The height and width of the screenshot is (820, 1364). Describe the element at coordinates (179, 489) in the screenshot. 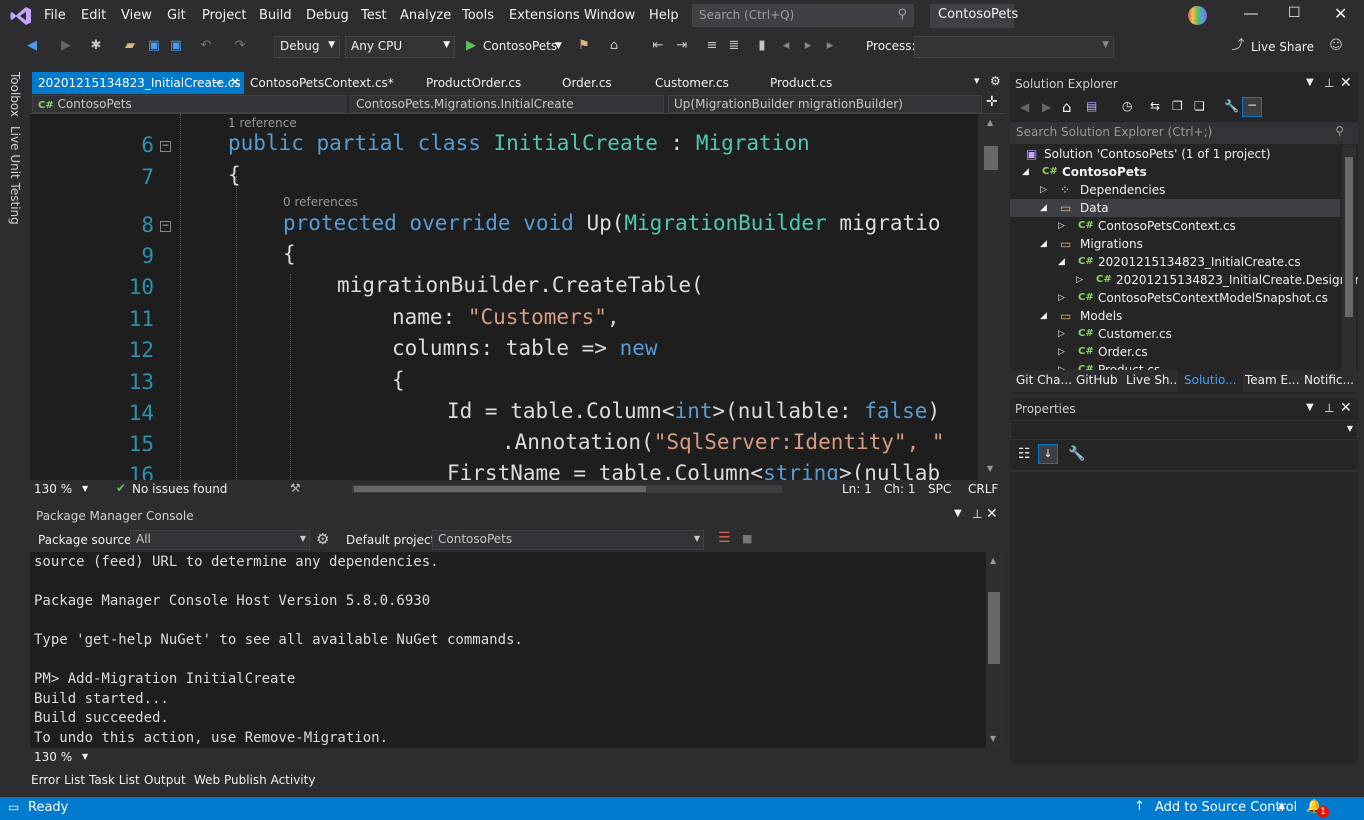

I see `issues-status: No issues found` at that location.